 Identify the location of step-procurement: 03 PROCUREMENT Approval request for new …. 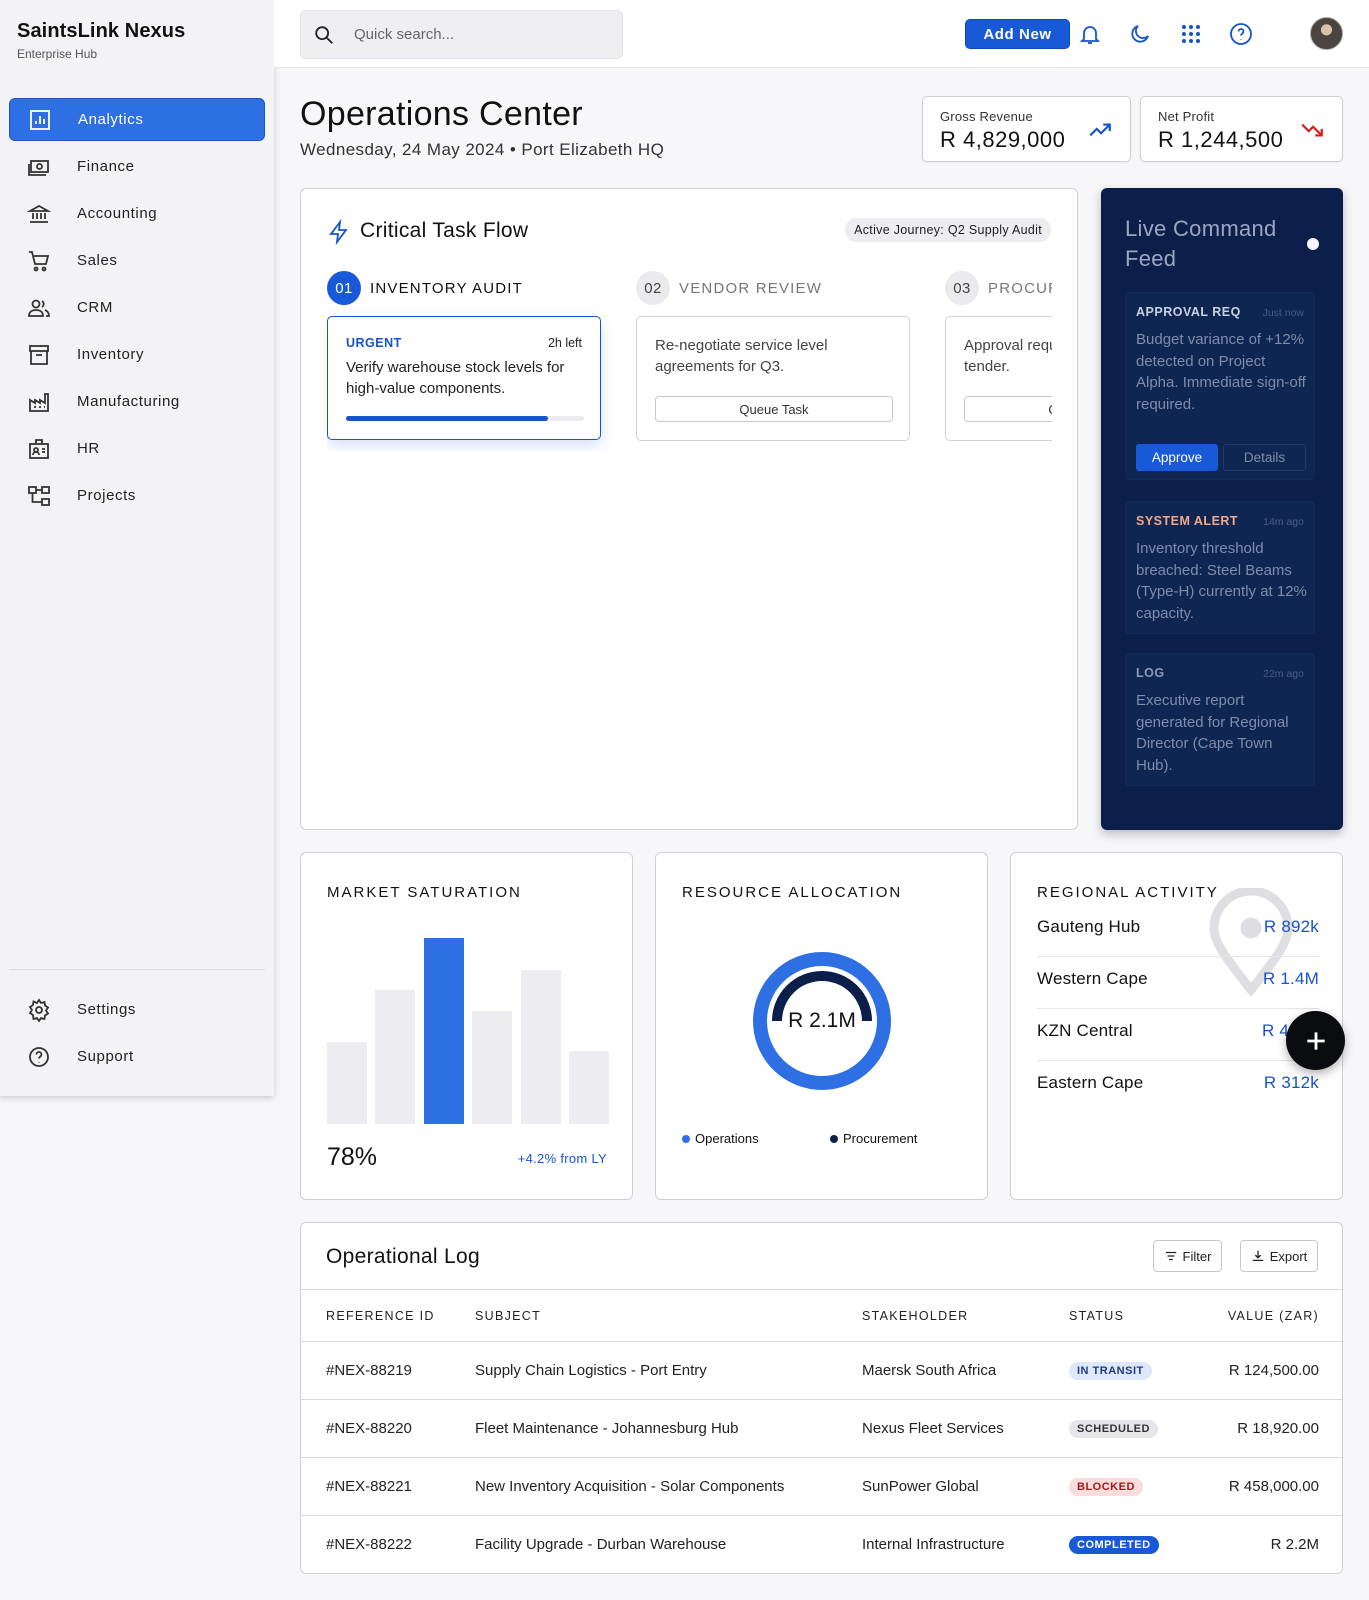
(998, 356).